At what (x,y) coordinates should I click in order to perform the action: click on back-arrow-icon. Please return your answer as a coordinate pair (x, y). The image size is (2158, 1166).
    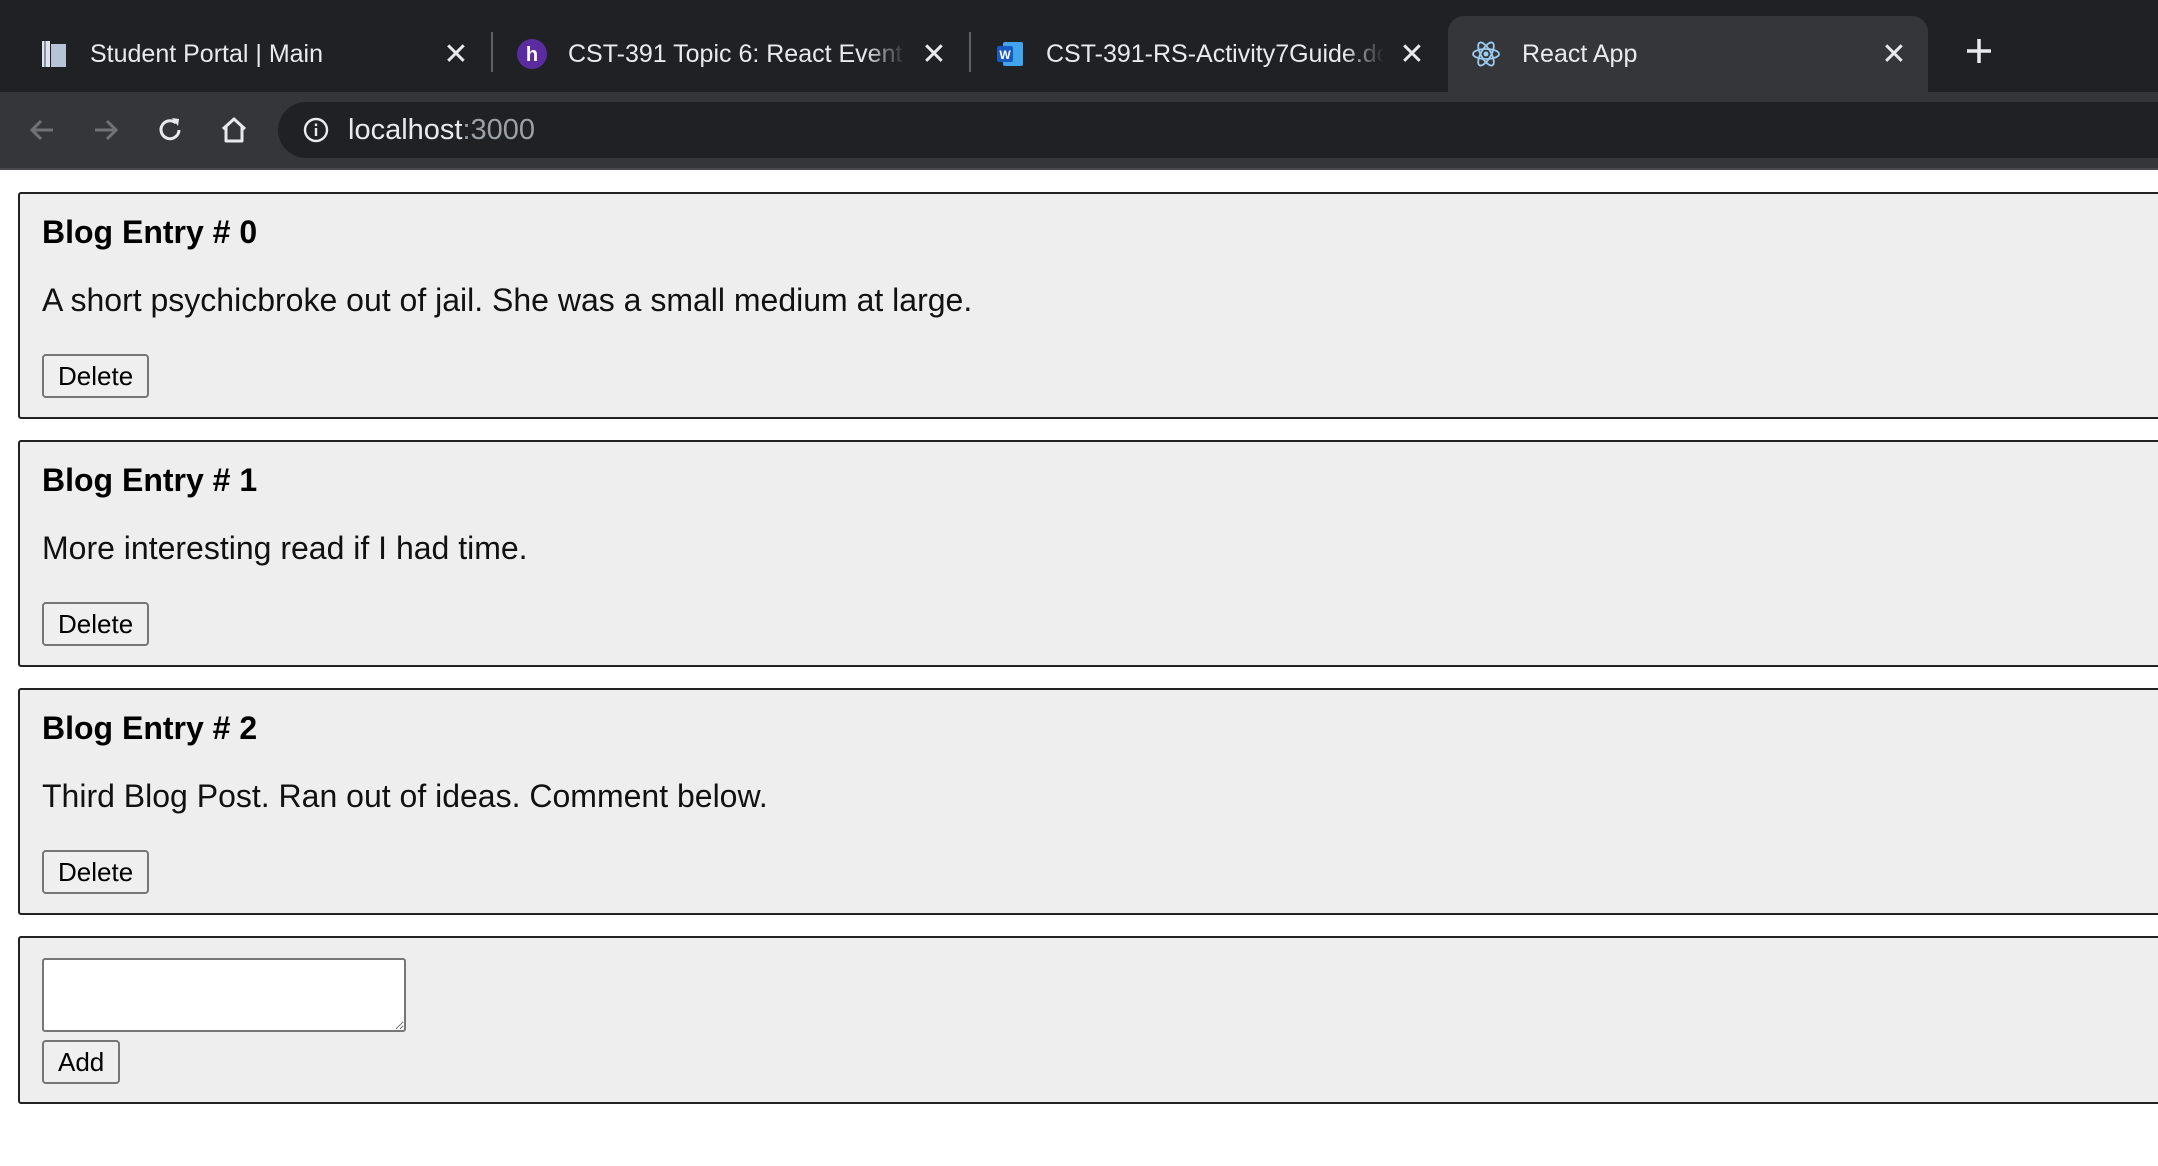
    Looking at the image, I should click on (41, 130).